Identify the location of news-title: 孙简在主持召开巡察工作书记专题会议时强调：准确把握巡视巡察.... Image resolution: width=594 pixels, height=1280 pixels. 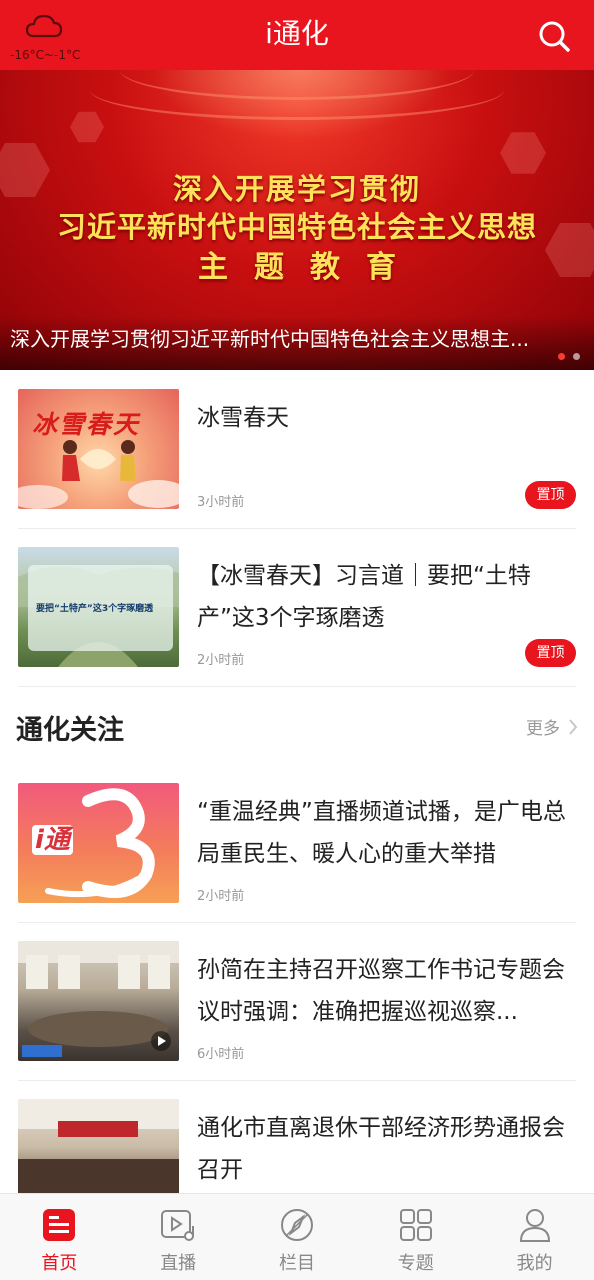
(381, 991).